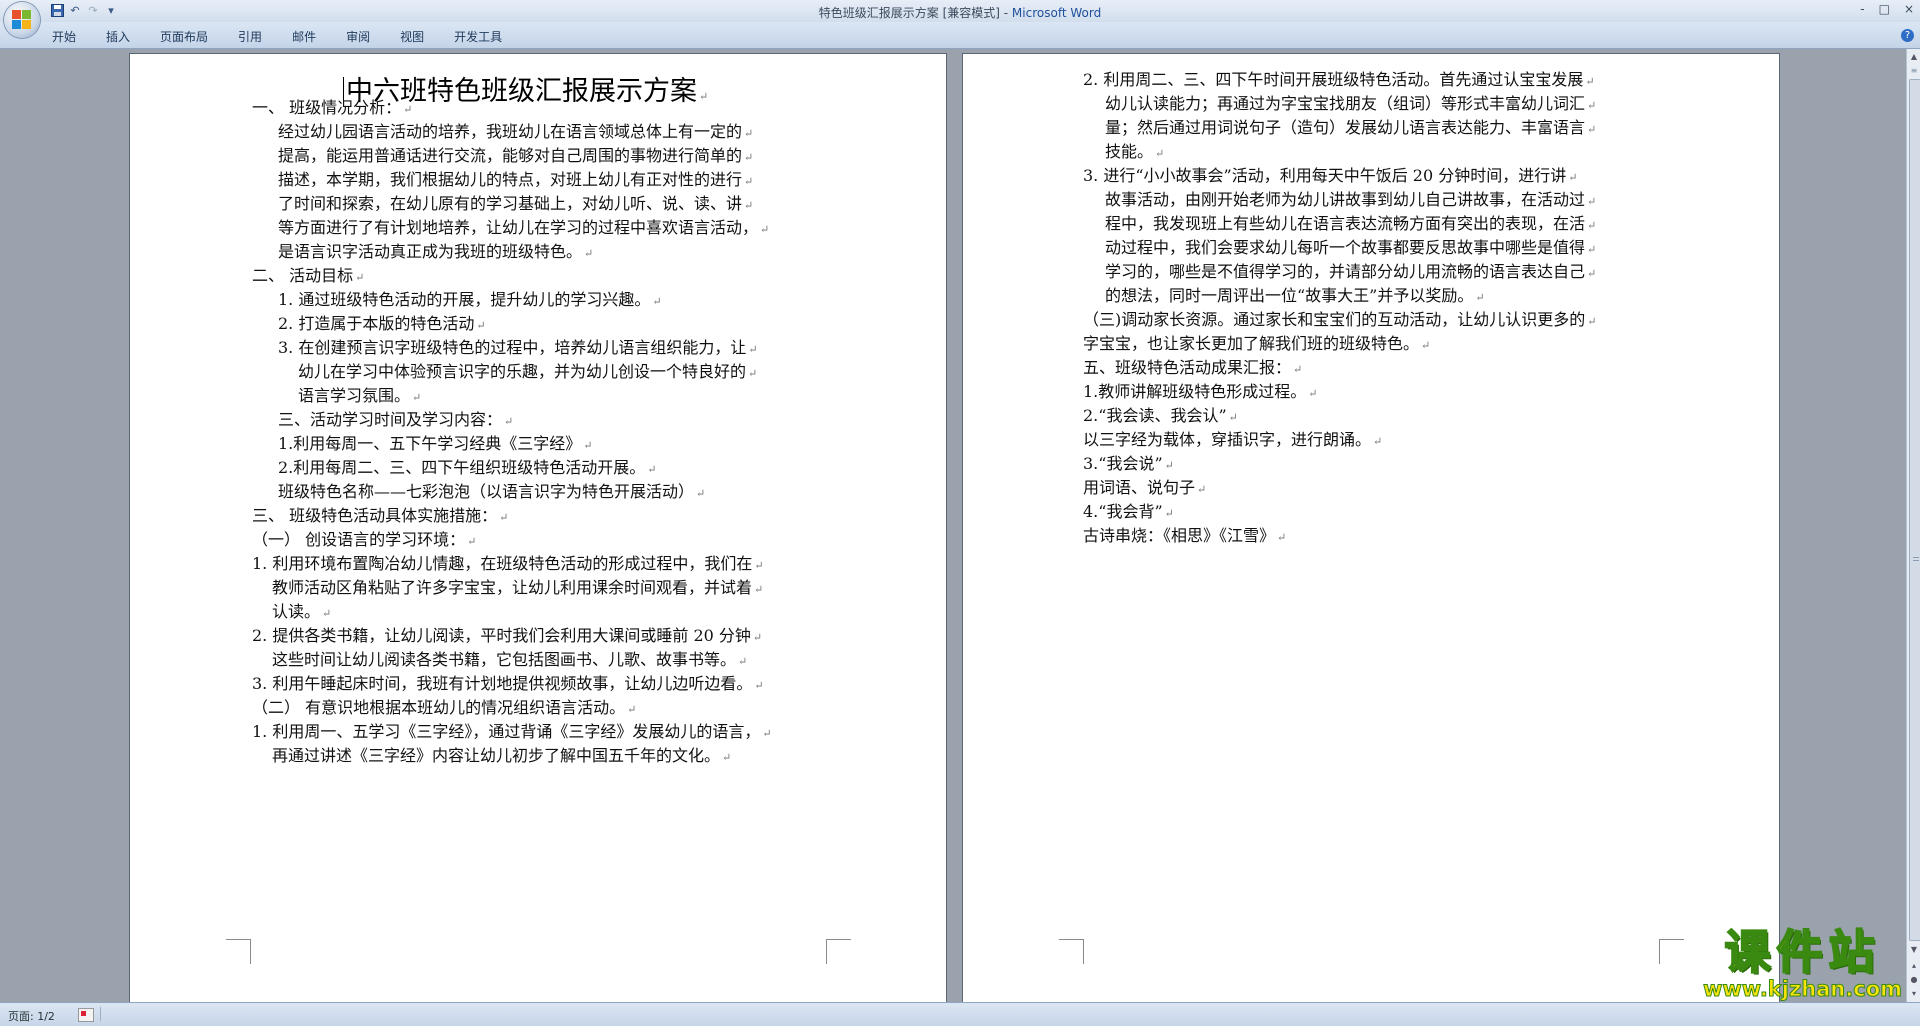  I want to click on line-text: 2.利用每周二、三、四下午组织班级特色活动开展。, so click(462, 467).